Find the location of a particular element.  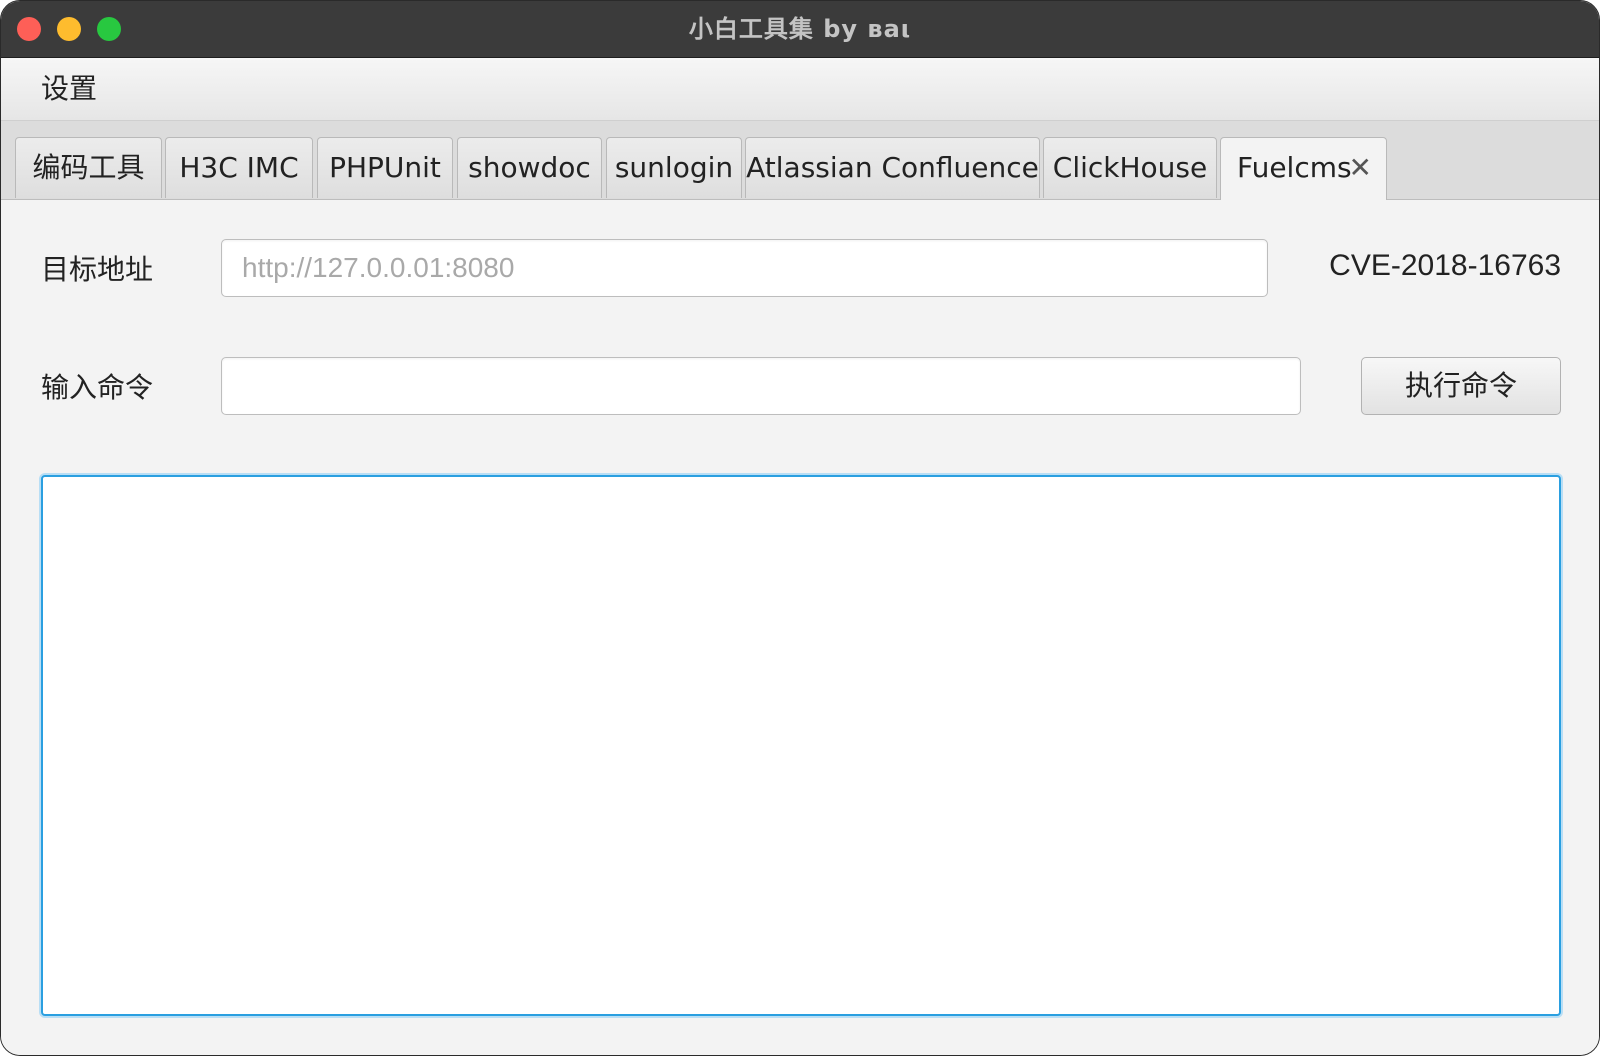

title-bar: 小白工具集 by ʙaι is located at coordinates (800, 29).